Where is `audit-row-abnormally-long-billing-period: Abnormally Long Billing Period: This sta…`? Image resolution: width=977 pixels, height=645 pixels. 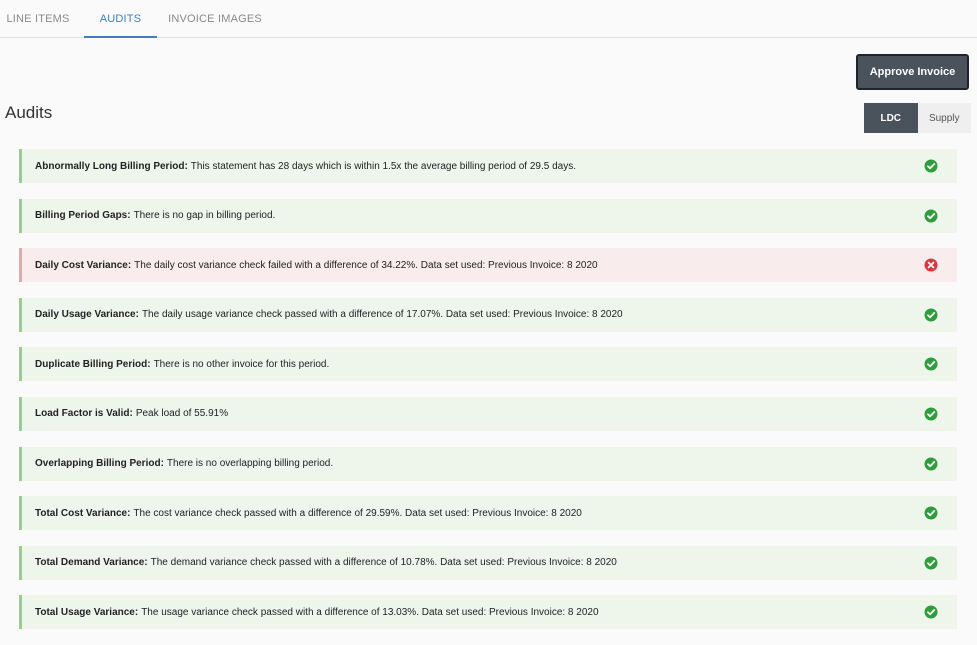
audit-row-abnormally-long-billing-period: Abnormally Long Billing Period: This sta… is located at coordinates (488, 166).